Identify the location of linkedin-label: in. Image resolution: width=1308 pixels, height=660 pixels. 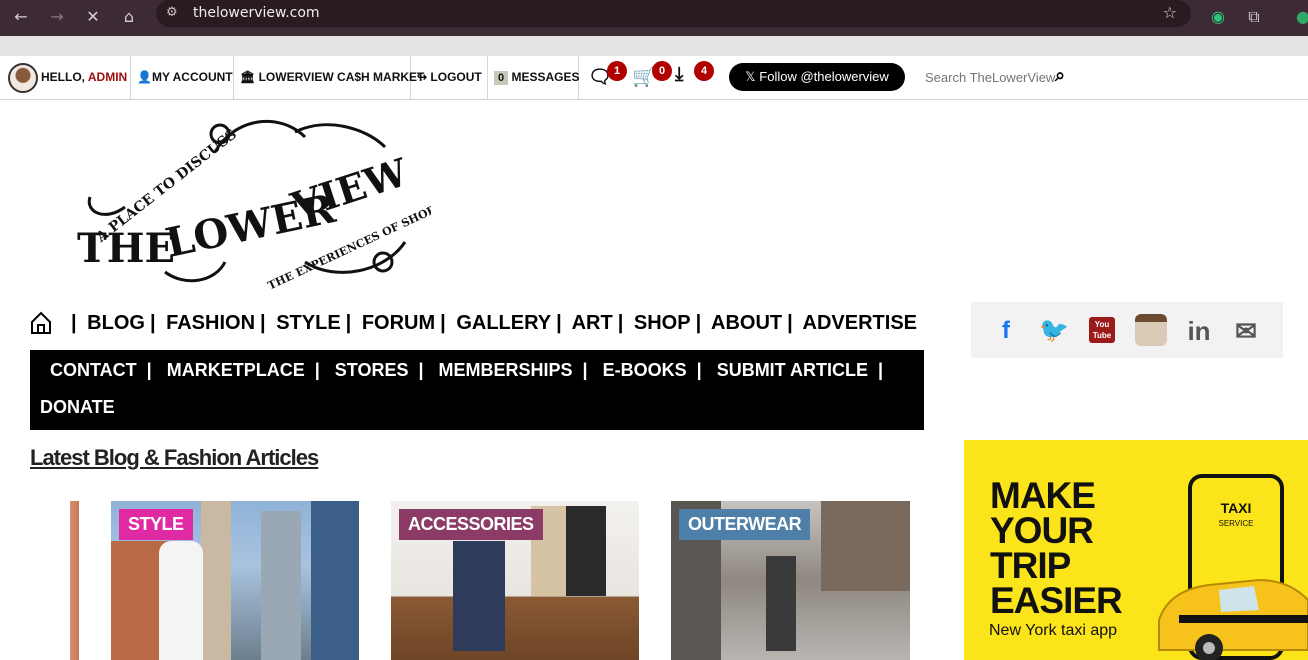
(1199, 331).